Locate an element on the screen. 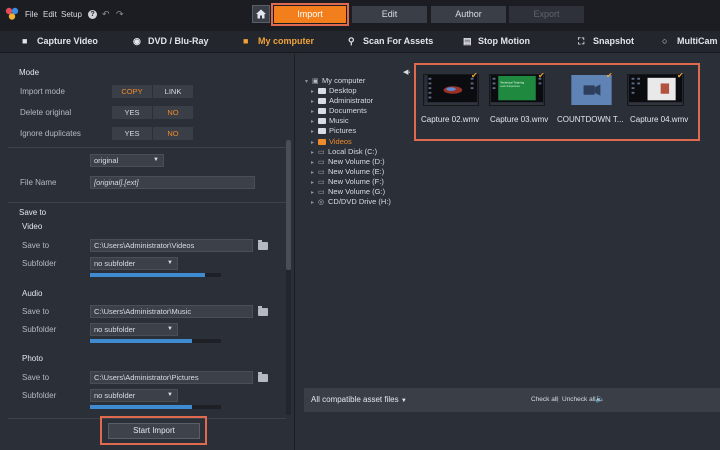  scrollbar-thumb is located at coordinates (288, 205).